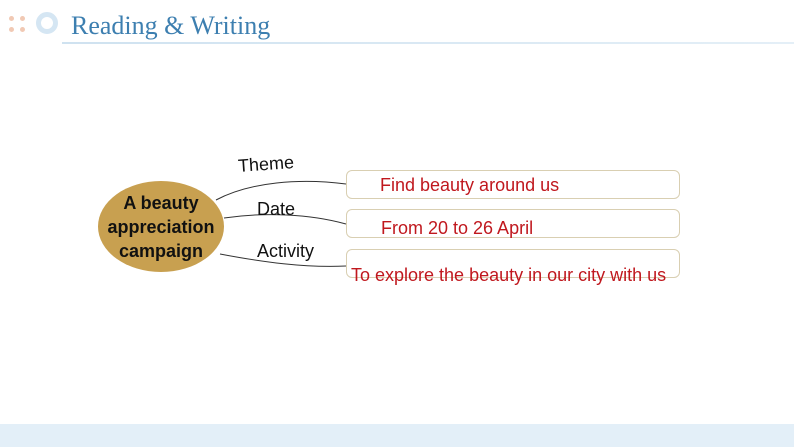 This screenshot has height=447, width=794. What do you see at coordinates (397, 435) in the screenshot?
I see `footer-band` at bounding box center [397, 435].